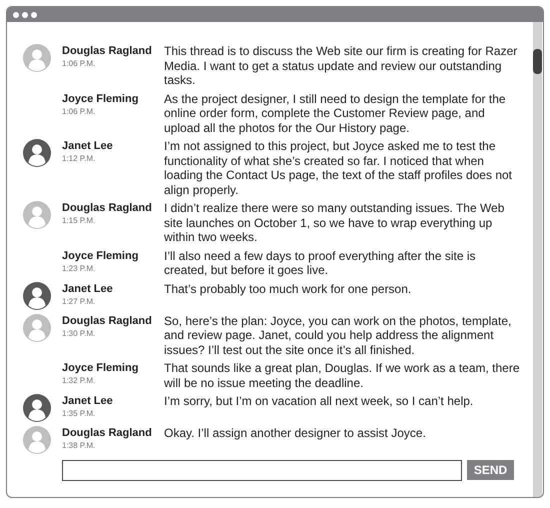 This screenshot has width=550, height=508. Describe the element at coordinates (295, 433) in the screenshot. I see `message-text: Okay. I’ll assign another designer to assist Joyce.` at that location.